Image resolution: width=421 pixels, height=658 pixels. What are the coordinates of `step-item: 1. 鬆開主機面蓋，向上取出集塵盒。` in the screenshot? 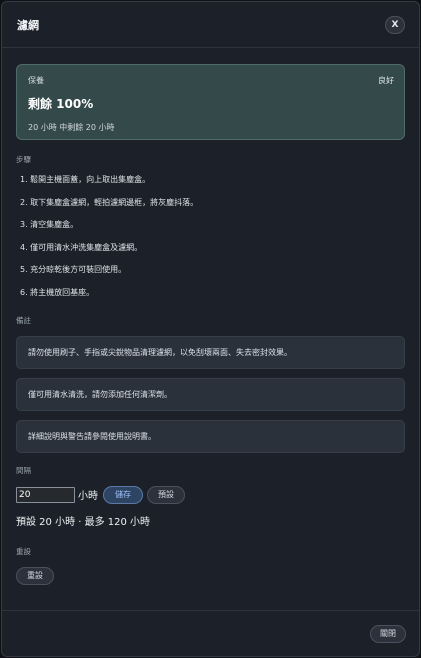 It's located at (85, 179).